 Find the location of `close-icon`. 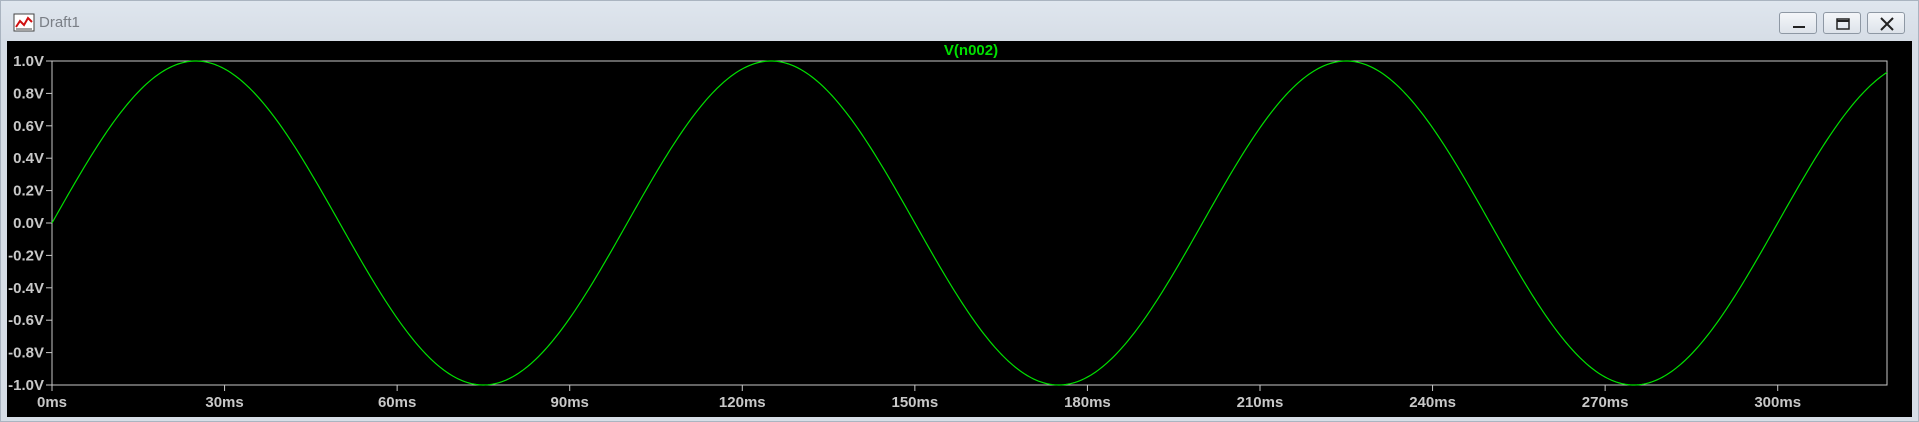

close-icon is located at coordinates (1887, 24).